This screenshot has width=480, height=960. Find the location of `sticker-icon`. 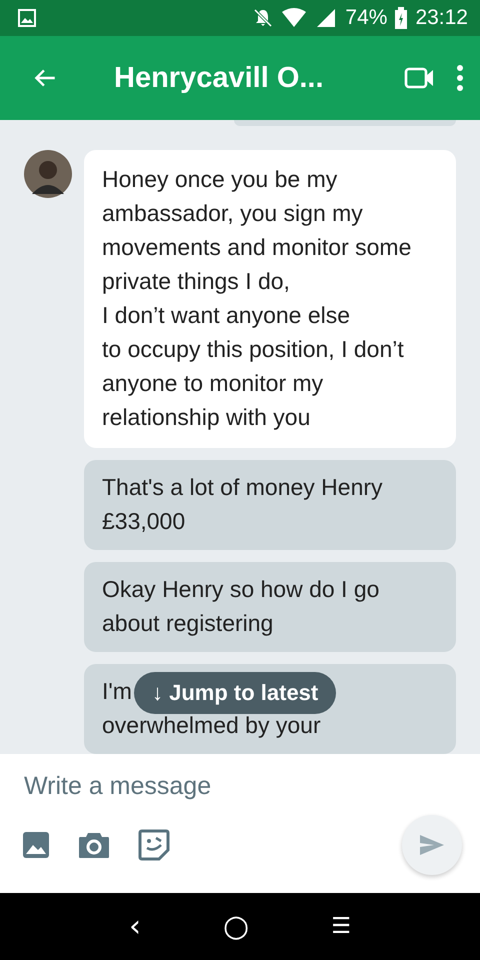

sticker-icon is located at coordinates (154, 845).